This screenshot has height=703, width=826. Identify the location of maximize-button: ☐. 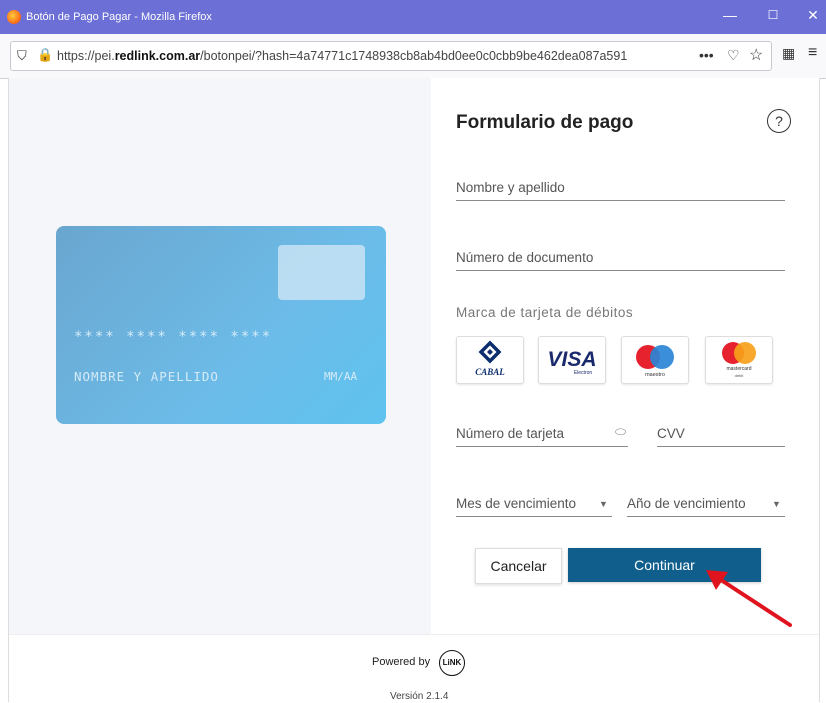
(773, 15).